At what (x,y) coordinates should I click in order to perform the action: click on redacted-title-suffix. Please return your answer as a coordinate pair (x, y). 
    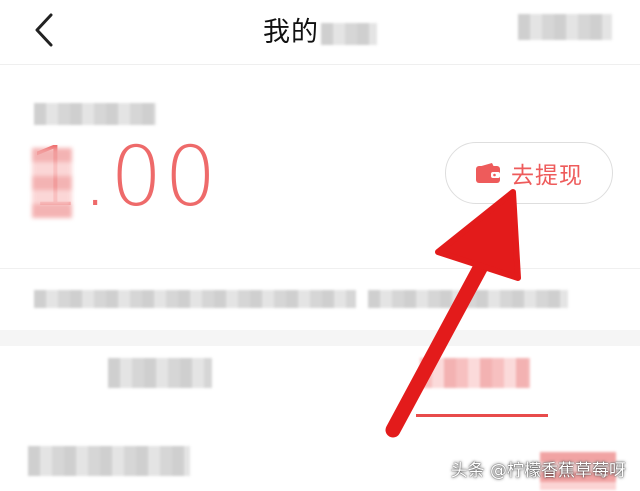
    Looking at the image, I should click on (349, 33).